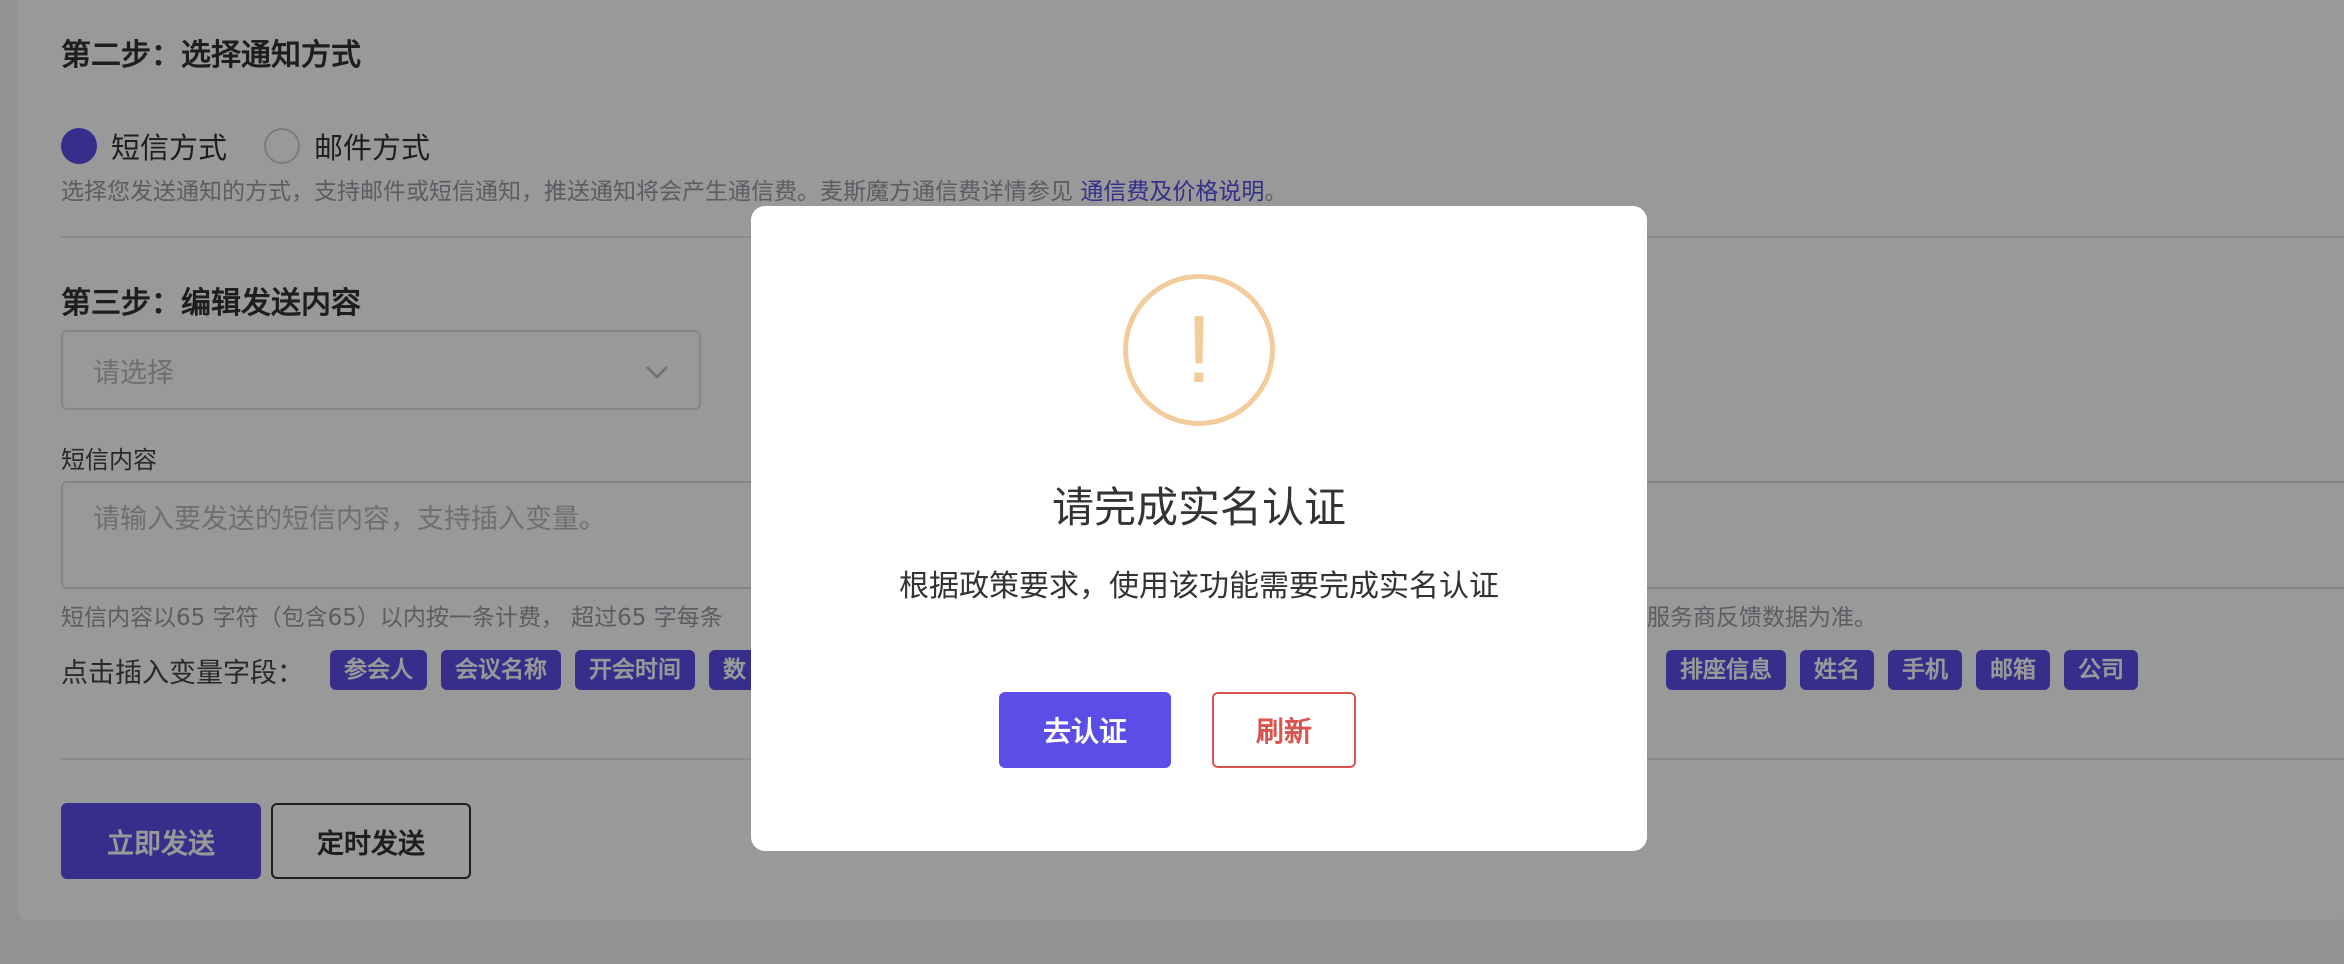 This screenshot has height=964, width=2344. I want to click on verify-button: 去认证, so click(1085, 730).